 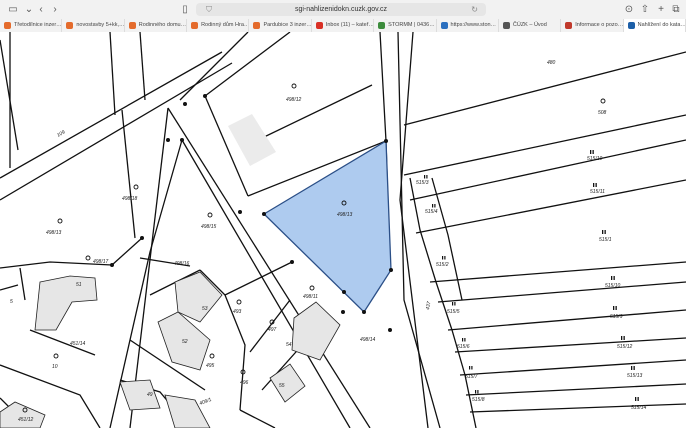 What do you see at coordinates (310, 297) in the screenshot?
I see `parcel-label: 498/11` at bounding box center [310, 297].